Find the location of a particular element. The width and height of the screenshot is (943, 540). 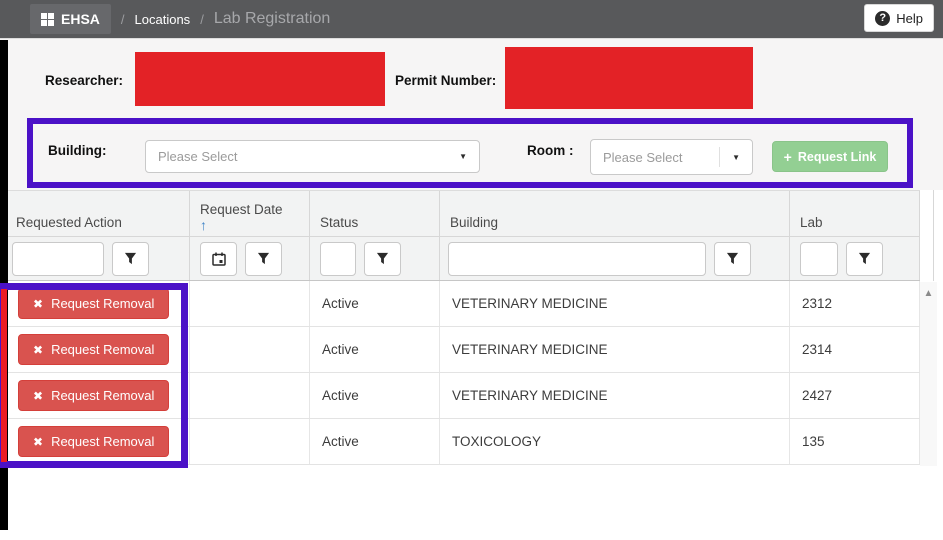

researcher-label: Researcher: is located at coordinates (84, 80).